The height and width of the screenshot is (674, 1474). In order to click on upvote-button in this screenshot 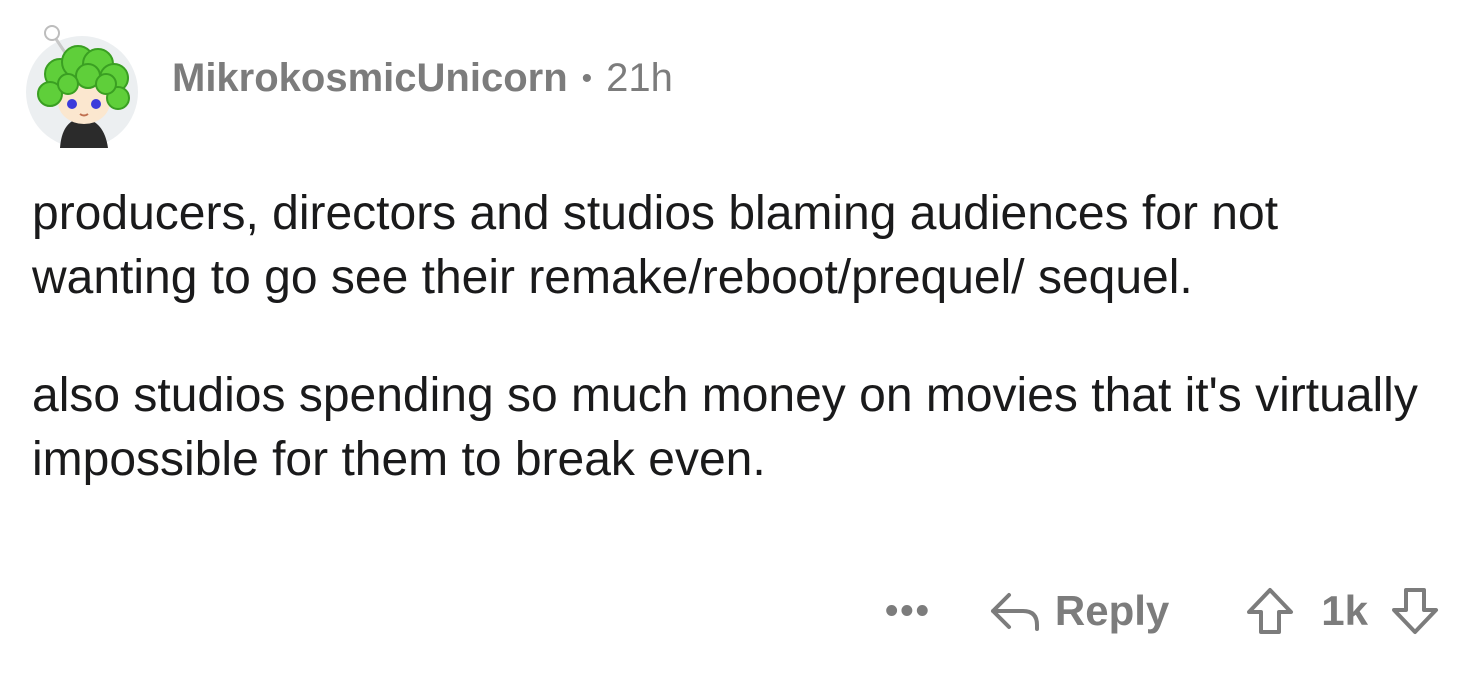, I will do `click(1270, 611)`.